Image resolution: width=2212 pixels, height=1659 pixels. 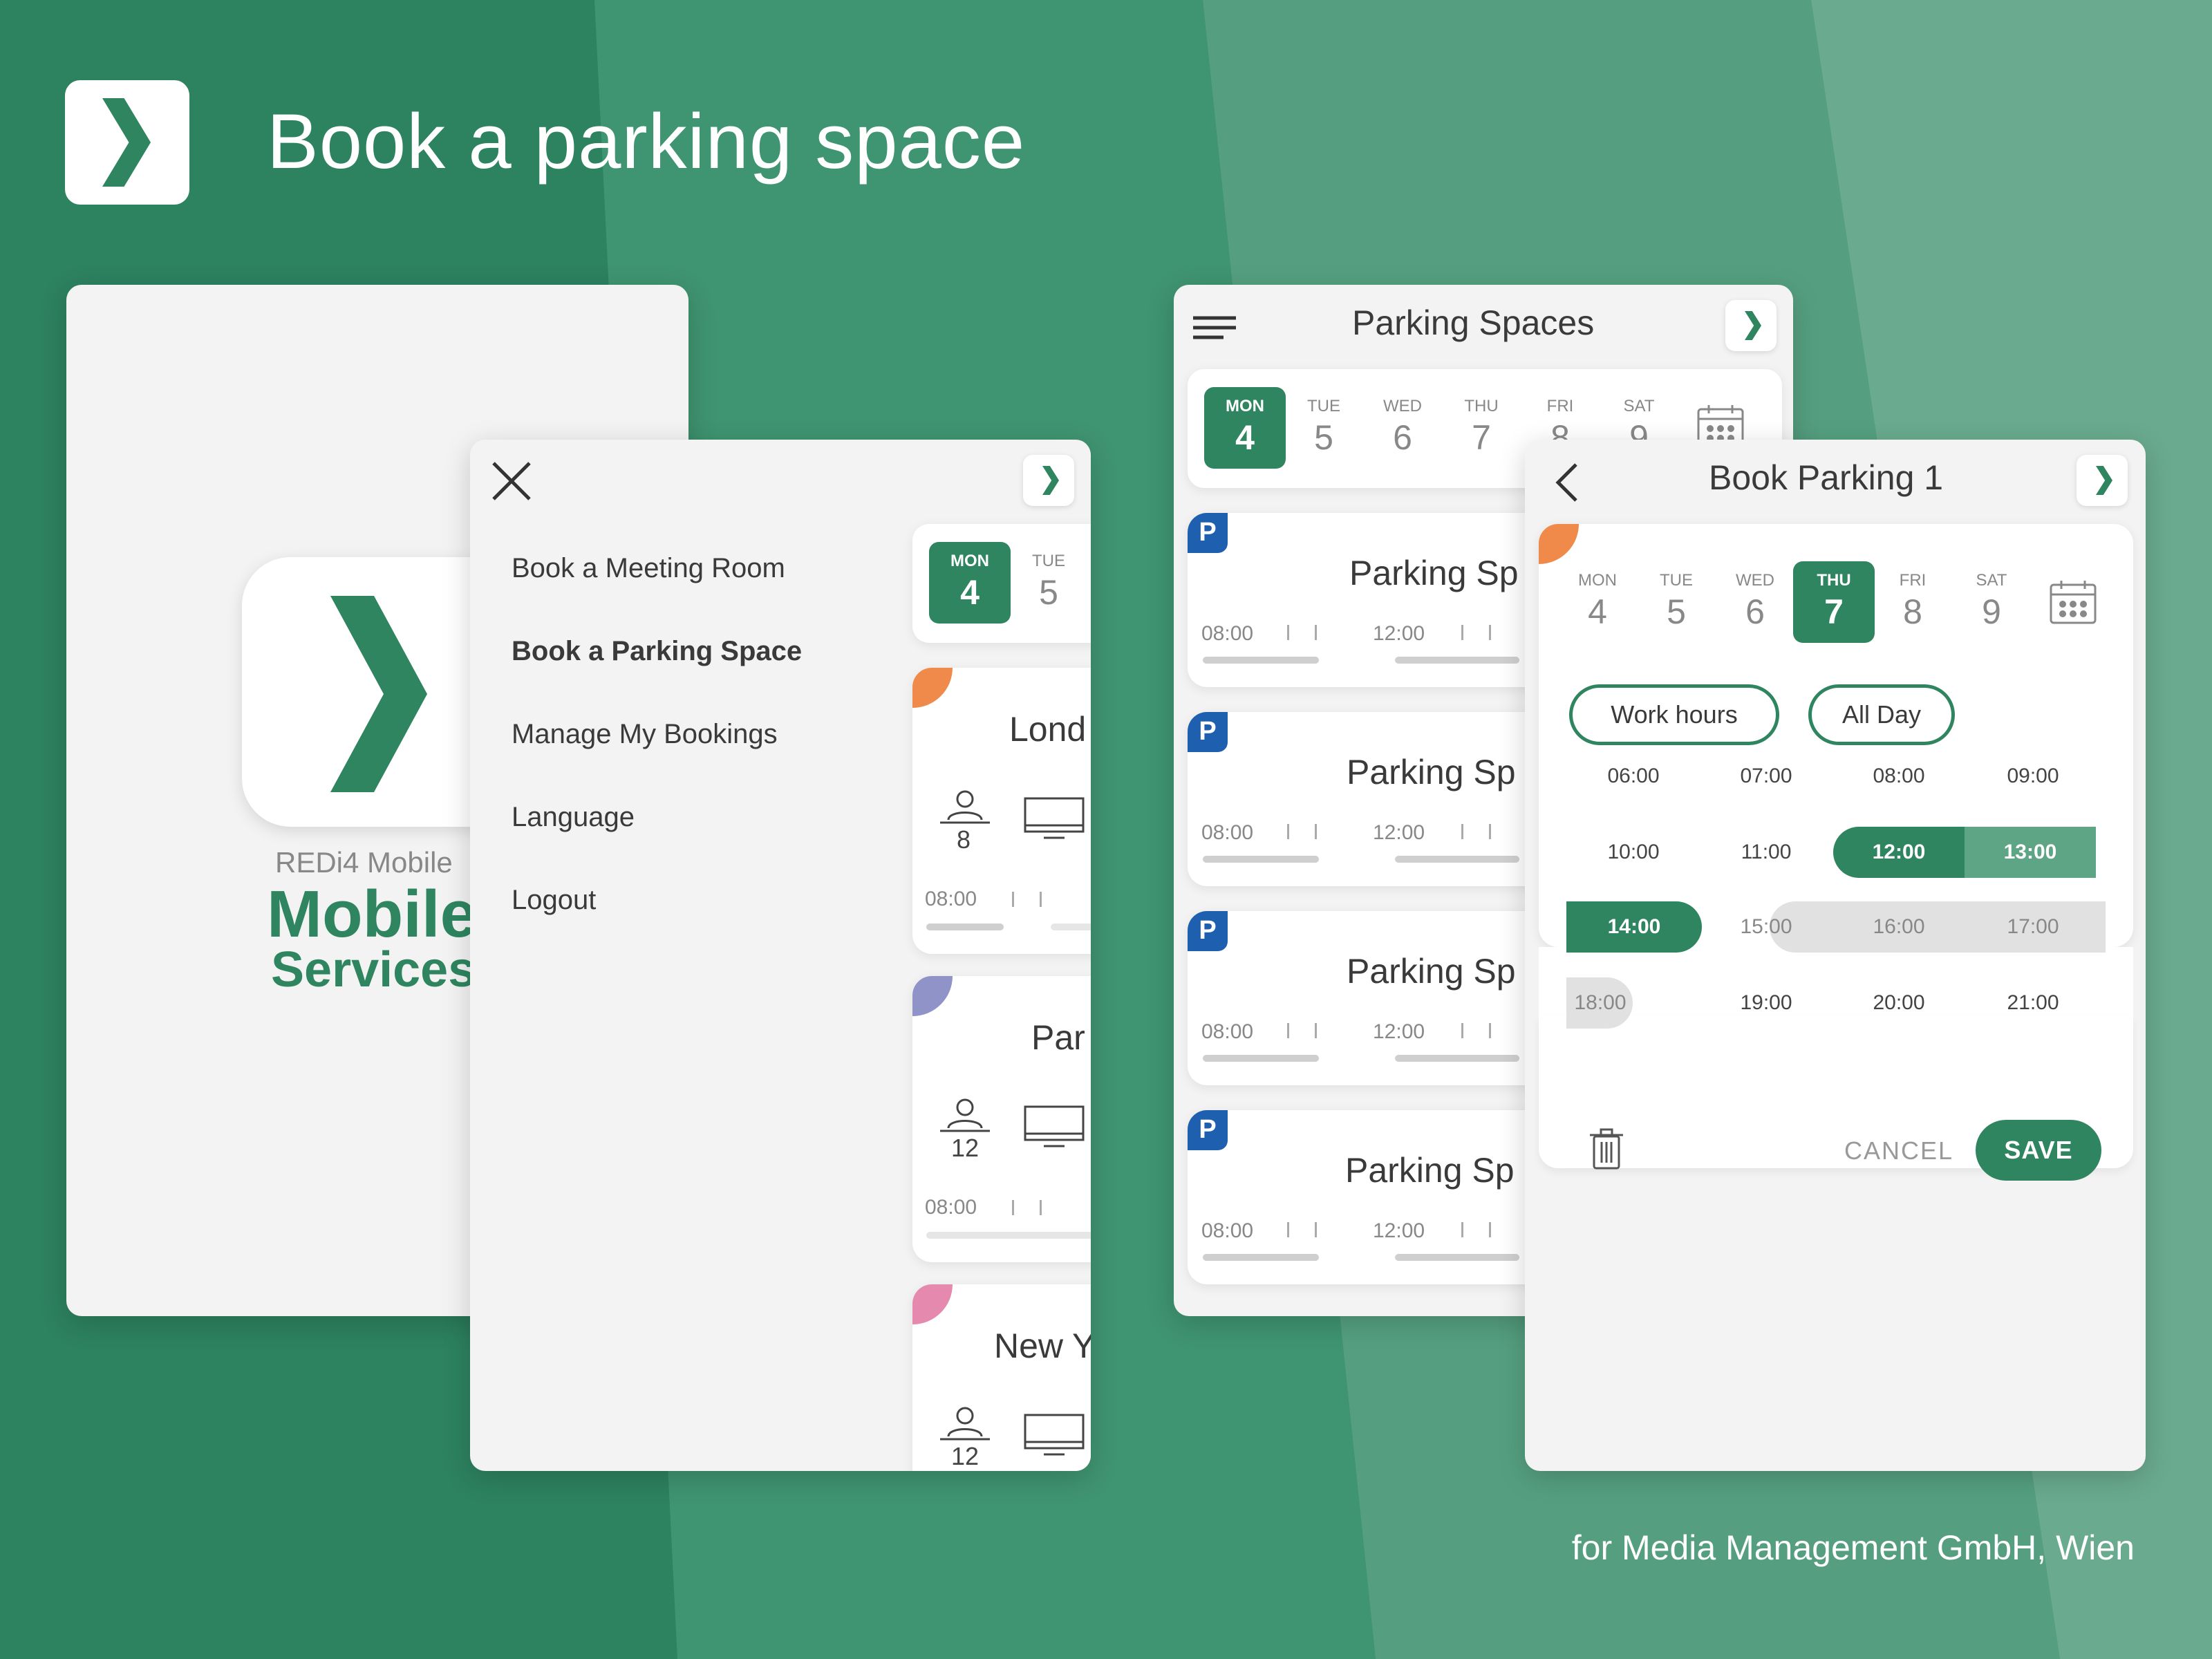 I want to click on time-slot: 10:00, so click(x=1633, y=852).